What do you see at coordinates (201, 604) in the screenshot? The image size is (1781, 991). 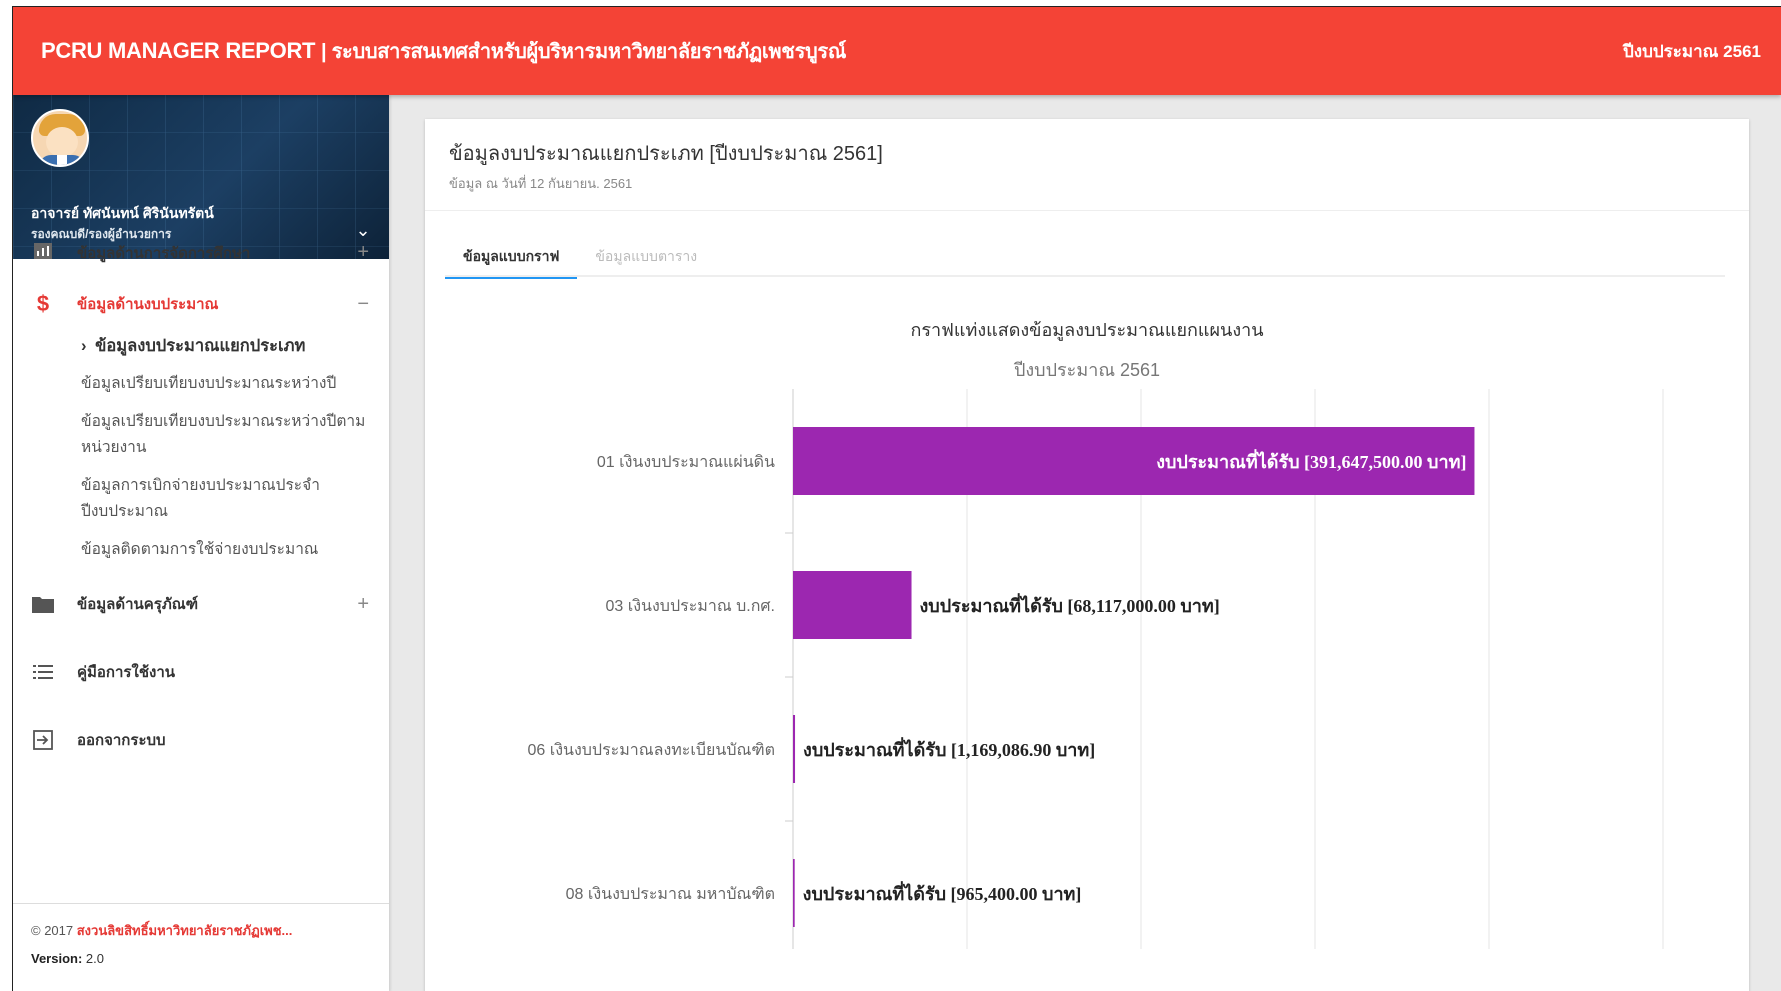 I see `sidebar-item-equipment: ข้อมูลด้านครุภัณฑ์ +` at bounding box center [201, 604].